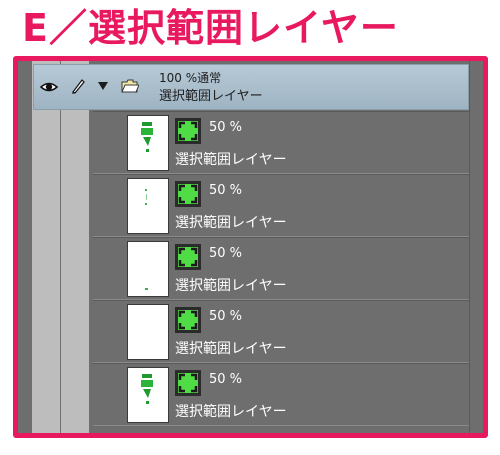  Describe the element at coordinates (75, 247) in the screenshot. I see `edit-lock-column` at that location.